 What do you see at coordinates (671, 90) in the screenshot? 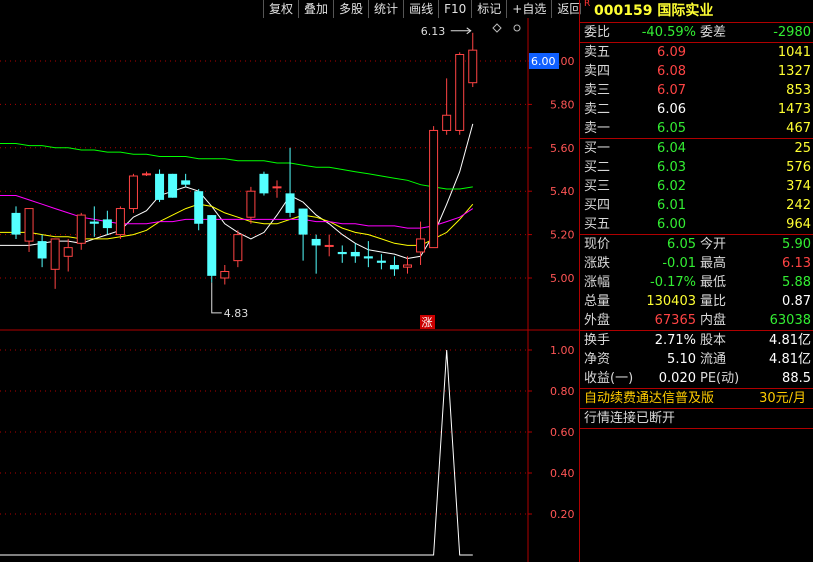
I see `level-price: 6.07` at bounding box center [671, 90].